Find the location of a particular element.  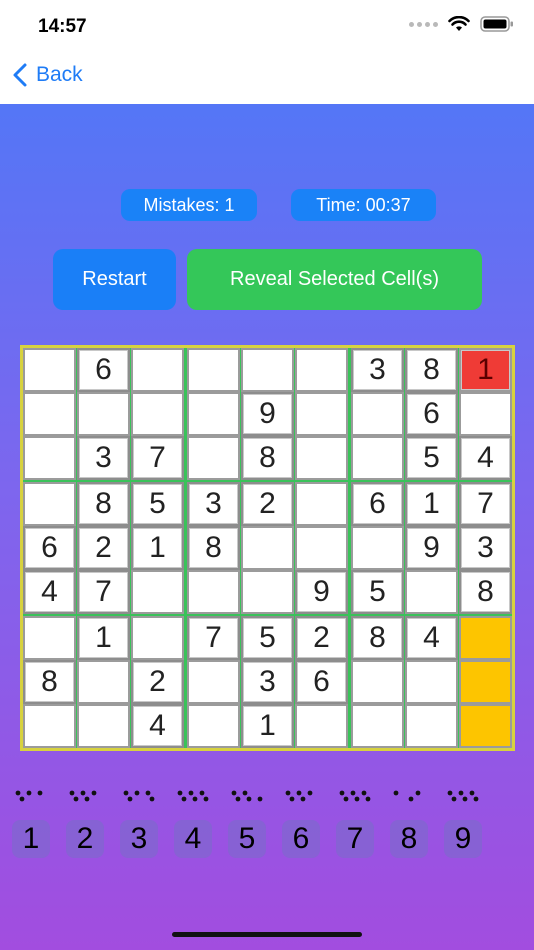

number-key-6: 6 is located at coordinates (300, 824).